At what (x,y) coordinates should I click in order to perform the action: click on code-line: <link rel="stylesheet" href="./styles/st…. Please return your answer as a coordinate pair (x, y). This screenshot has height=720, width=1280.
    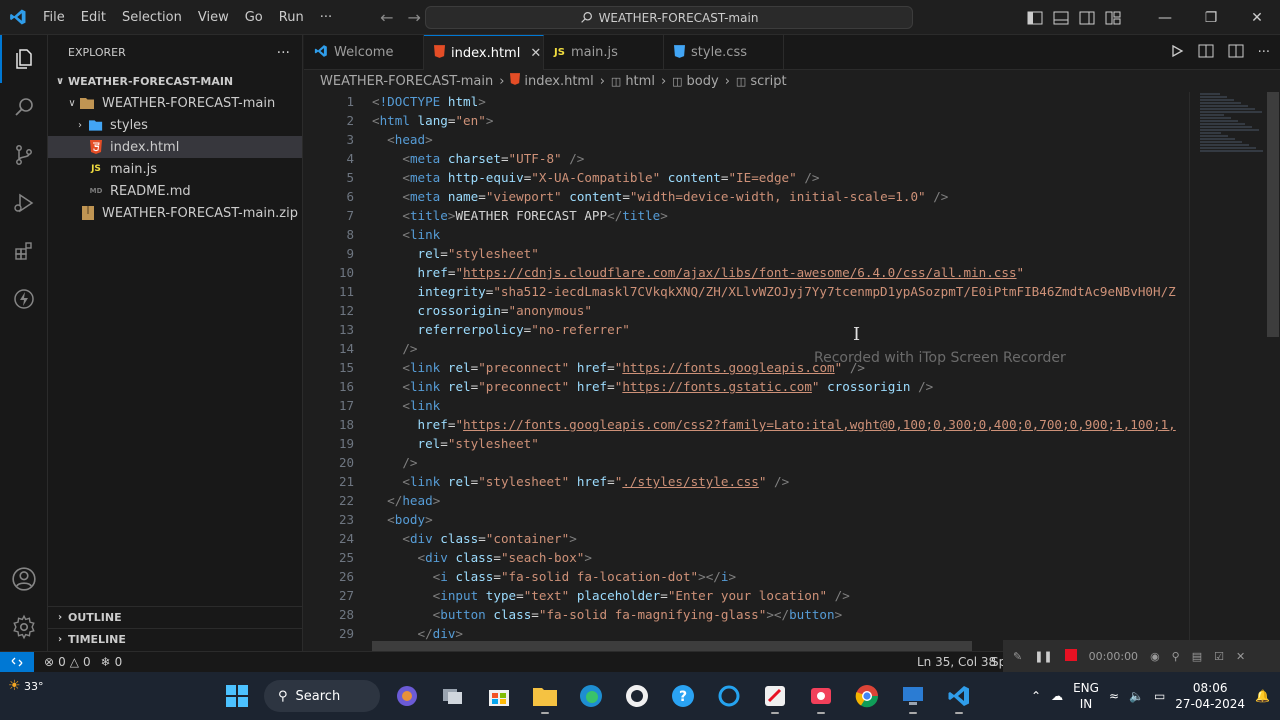
    Looking at the image, I should click on (779, 481).